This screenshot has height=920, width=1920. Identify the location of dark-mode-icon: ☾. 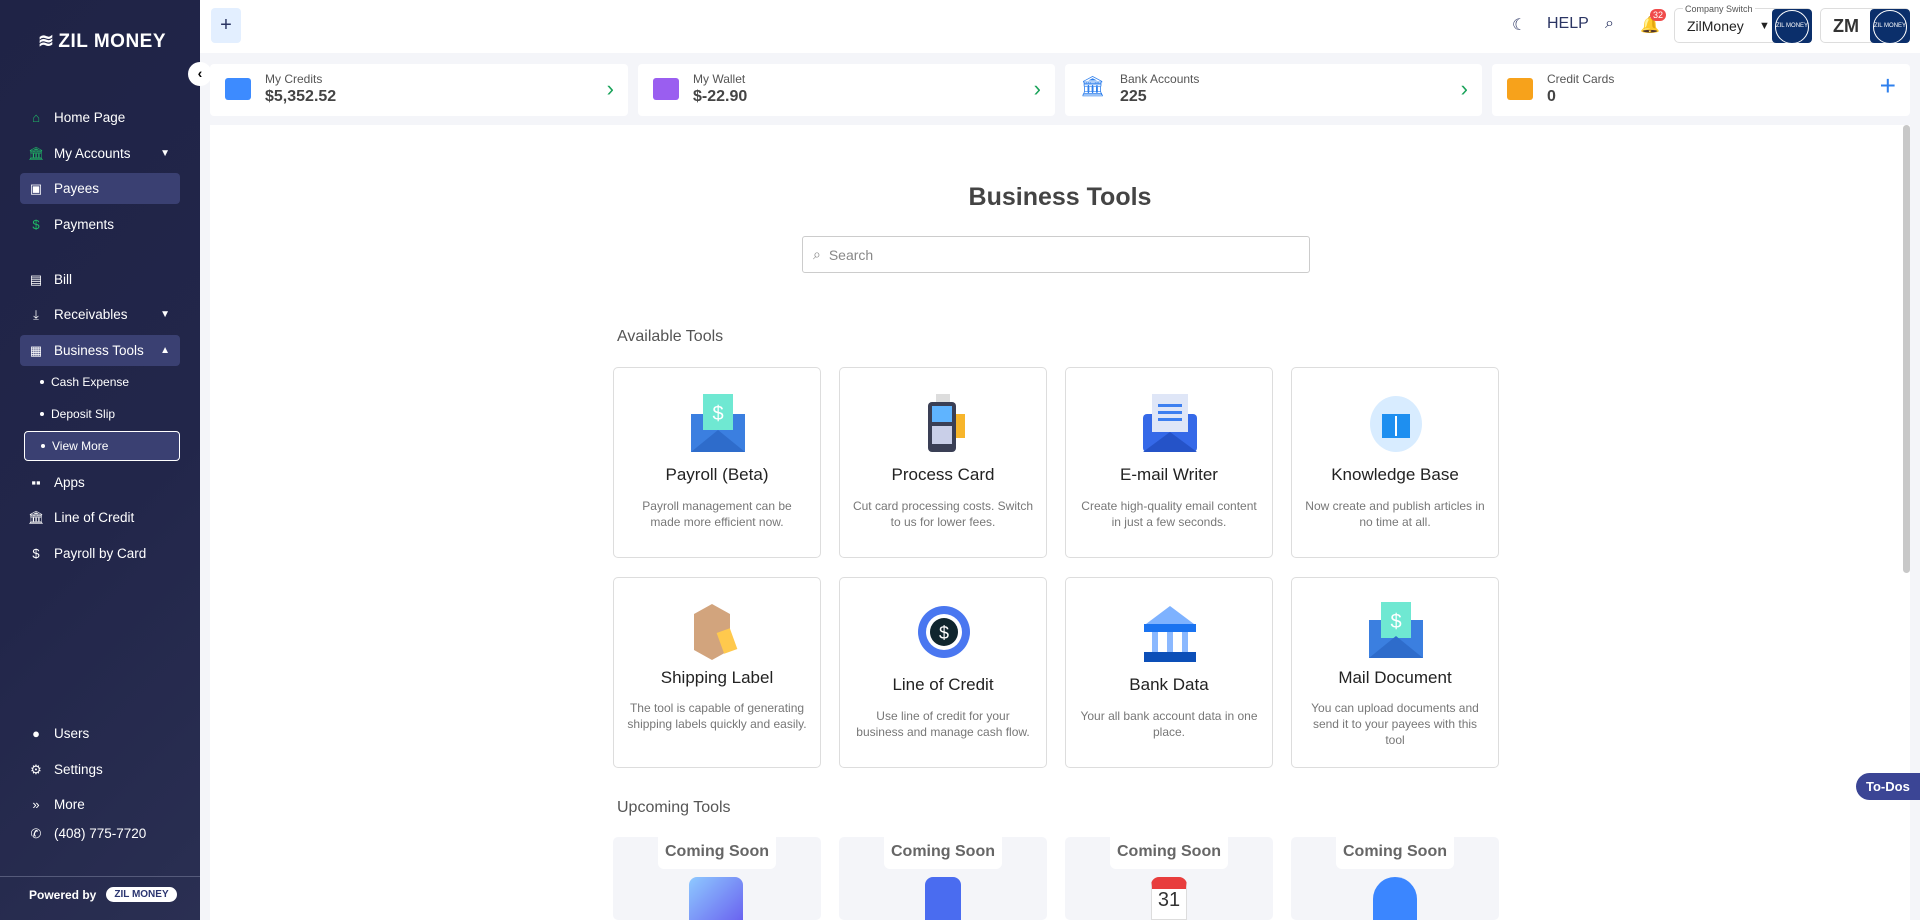
(1519, 25).